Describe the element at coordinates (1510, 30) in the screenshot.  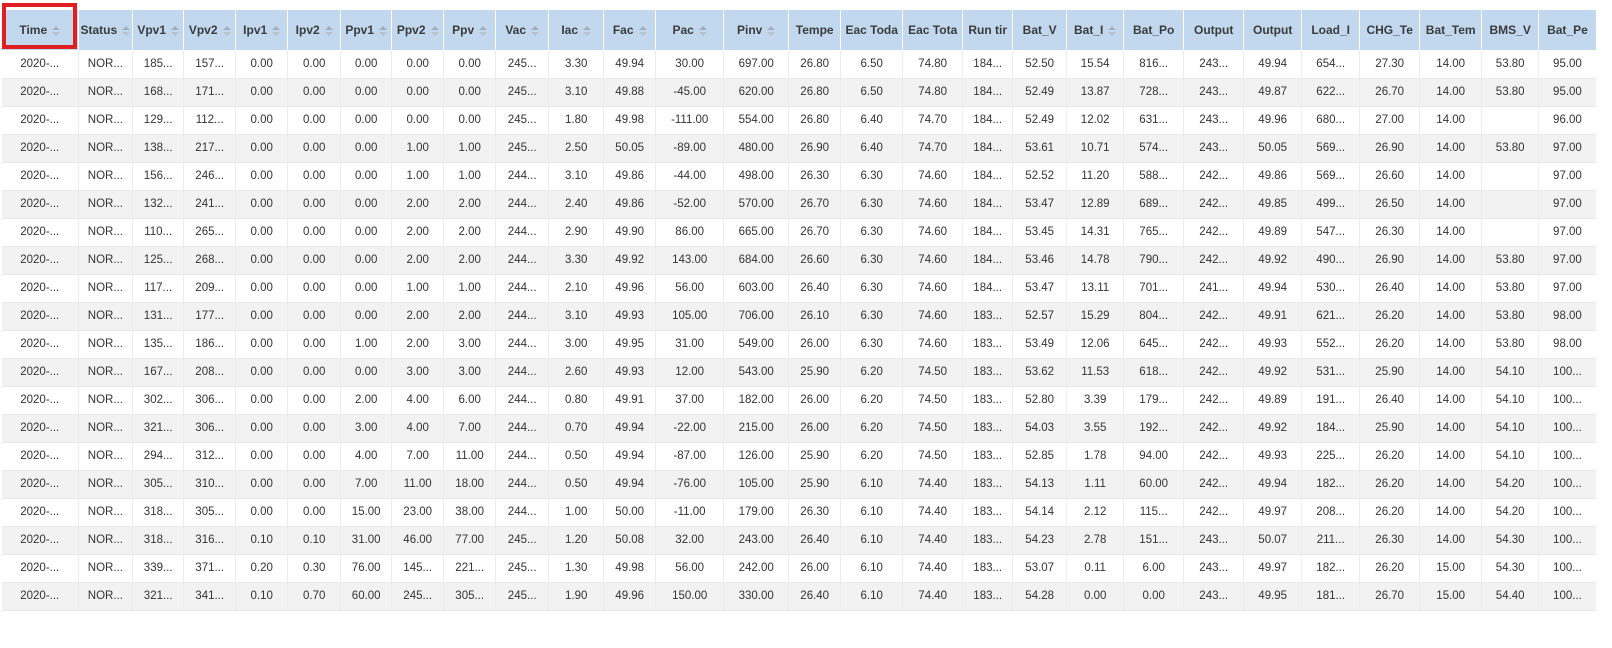
I see `column-header-bms_v: BMS_V` at that location.